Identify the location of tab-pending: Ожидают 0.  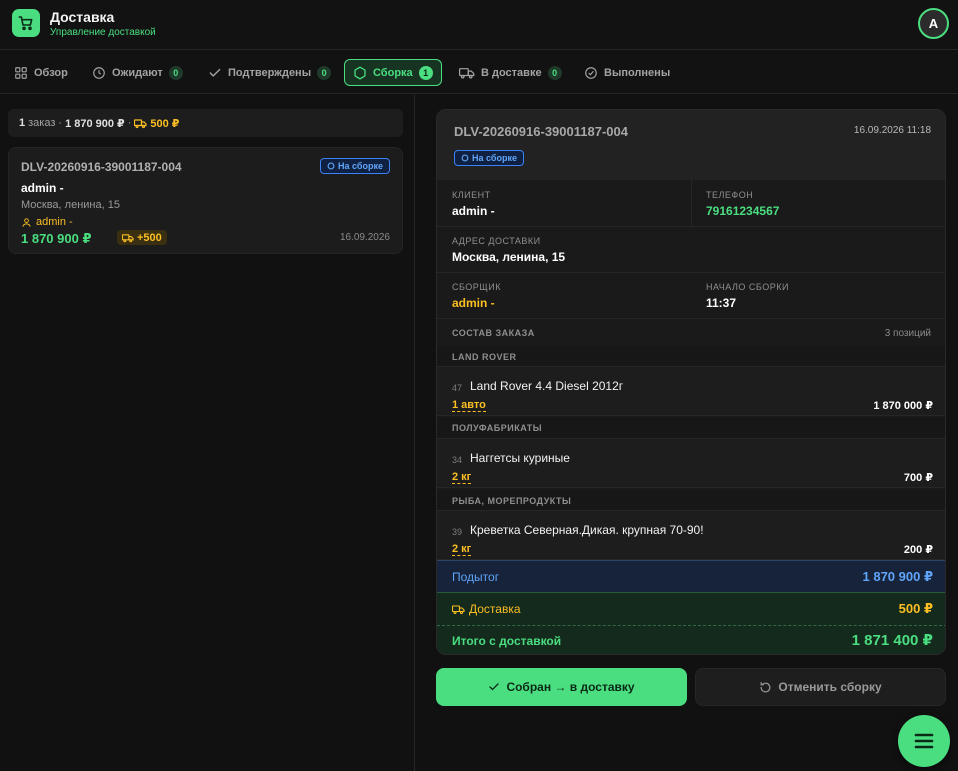
(137, 72).